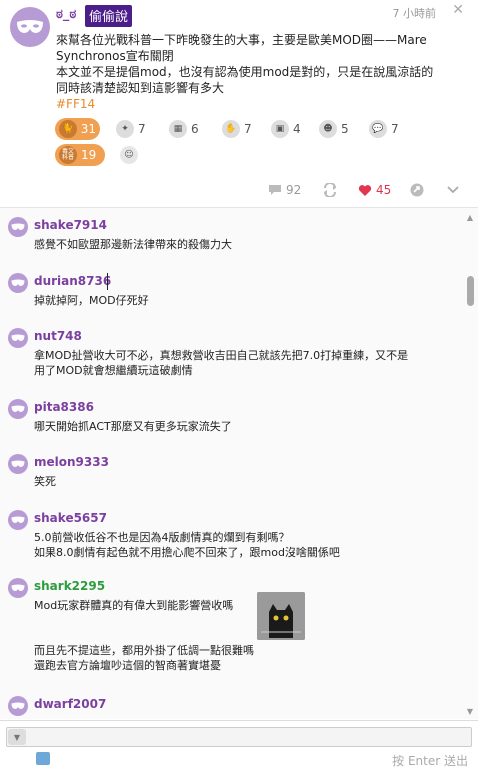  What do you see at coordinates (294, 190) in the screenshot?
I see `comment-count-value: 92` at bounding box center [294, 190].